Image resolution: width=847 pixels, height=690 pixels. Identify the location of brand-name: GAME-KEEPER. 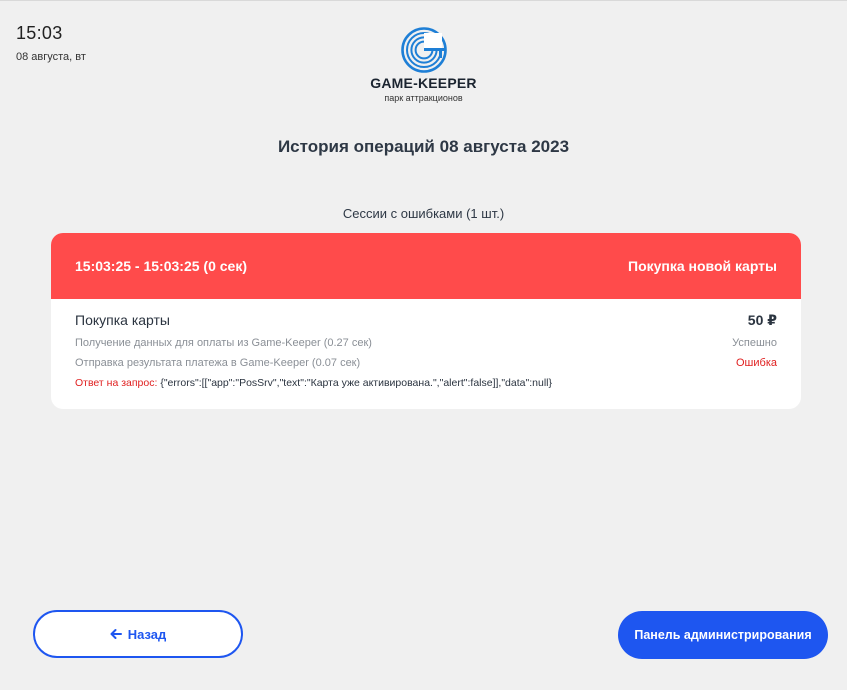
(423, 83).